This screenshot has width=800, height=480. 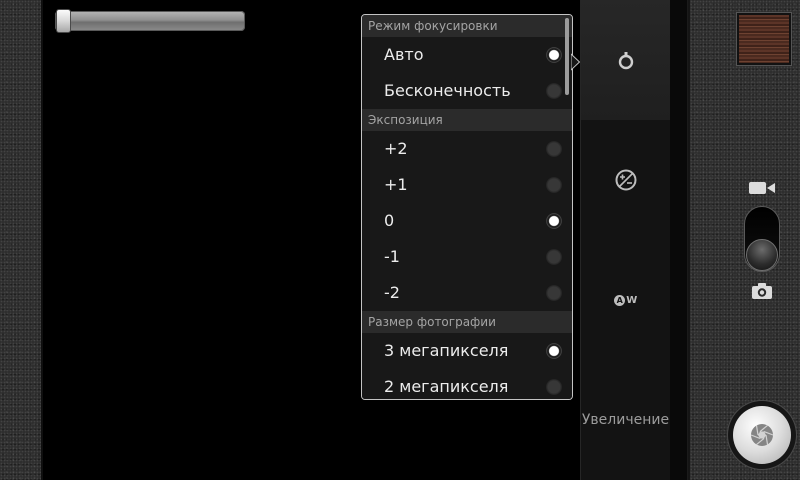 I want to click on option-exposure-0: 0, so click(x=467, y=221).